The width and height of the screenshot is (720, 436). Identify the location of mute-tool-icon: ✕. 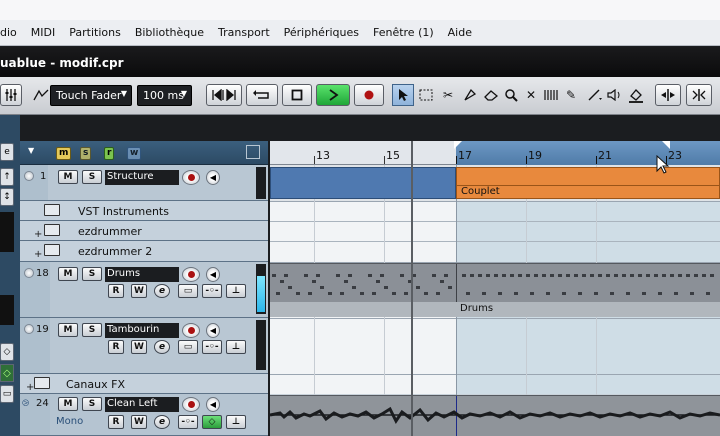
(531, 95).